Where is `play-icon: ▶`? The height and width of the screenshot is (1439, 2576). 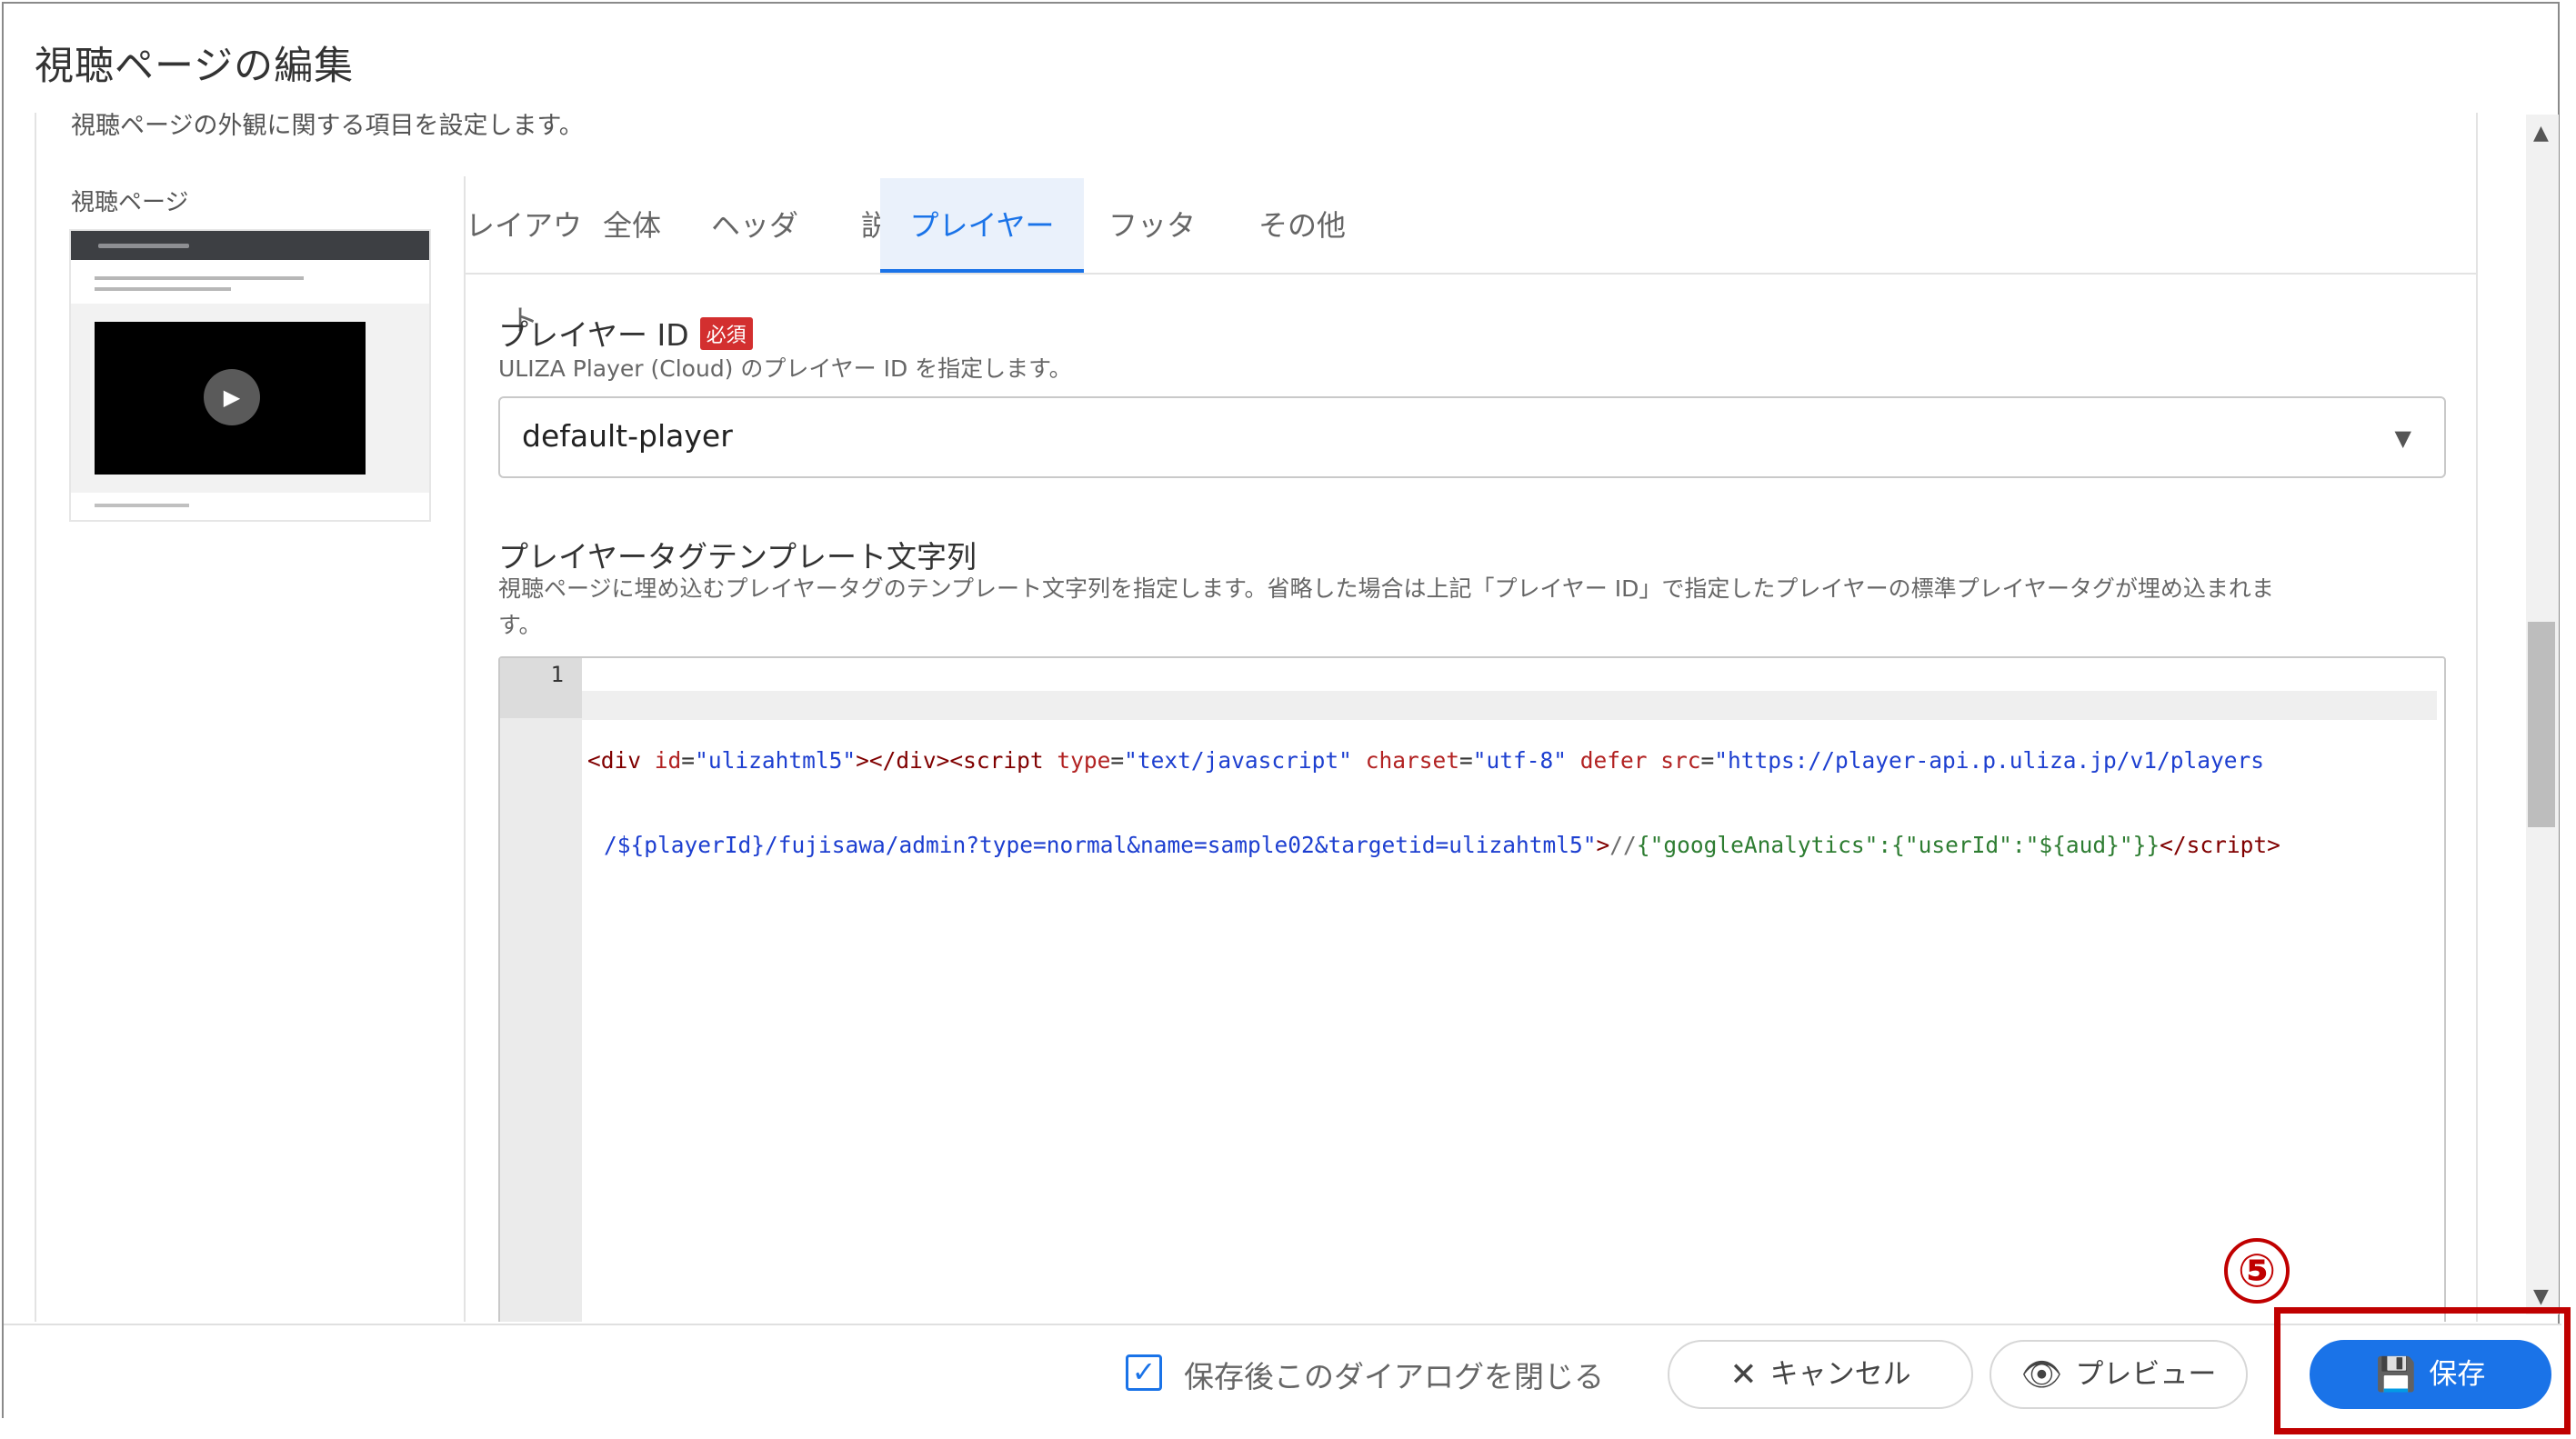 play-icon: ▶ is located at coordinates (232, 397).